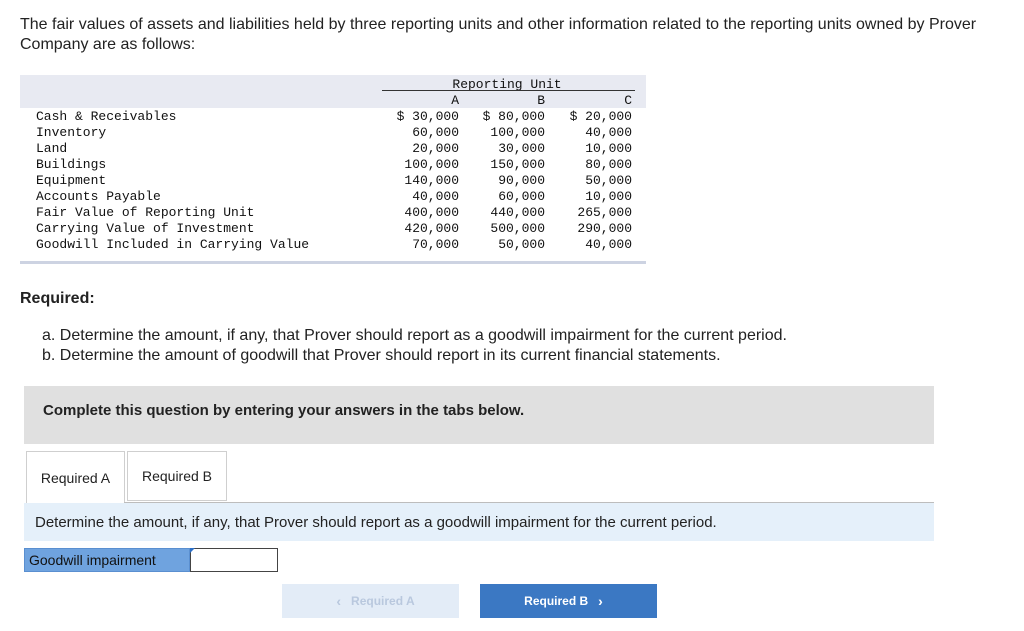  I want to click on column-header-b: B, so click(541, 100).